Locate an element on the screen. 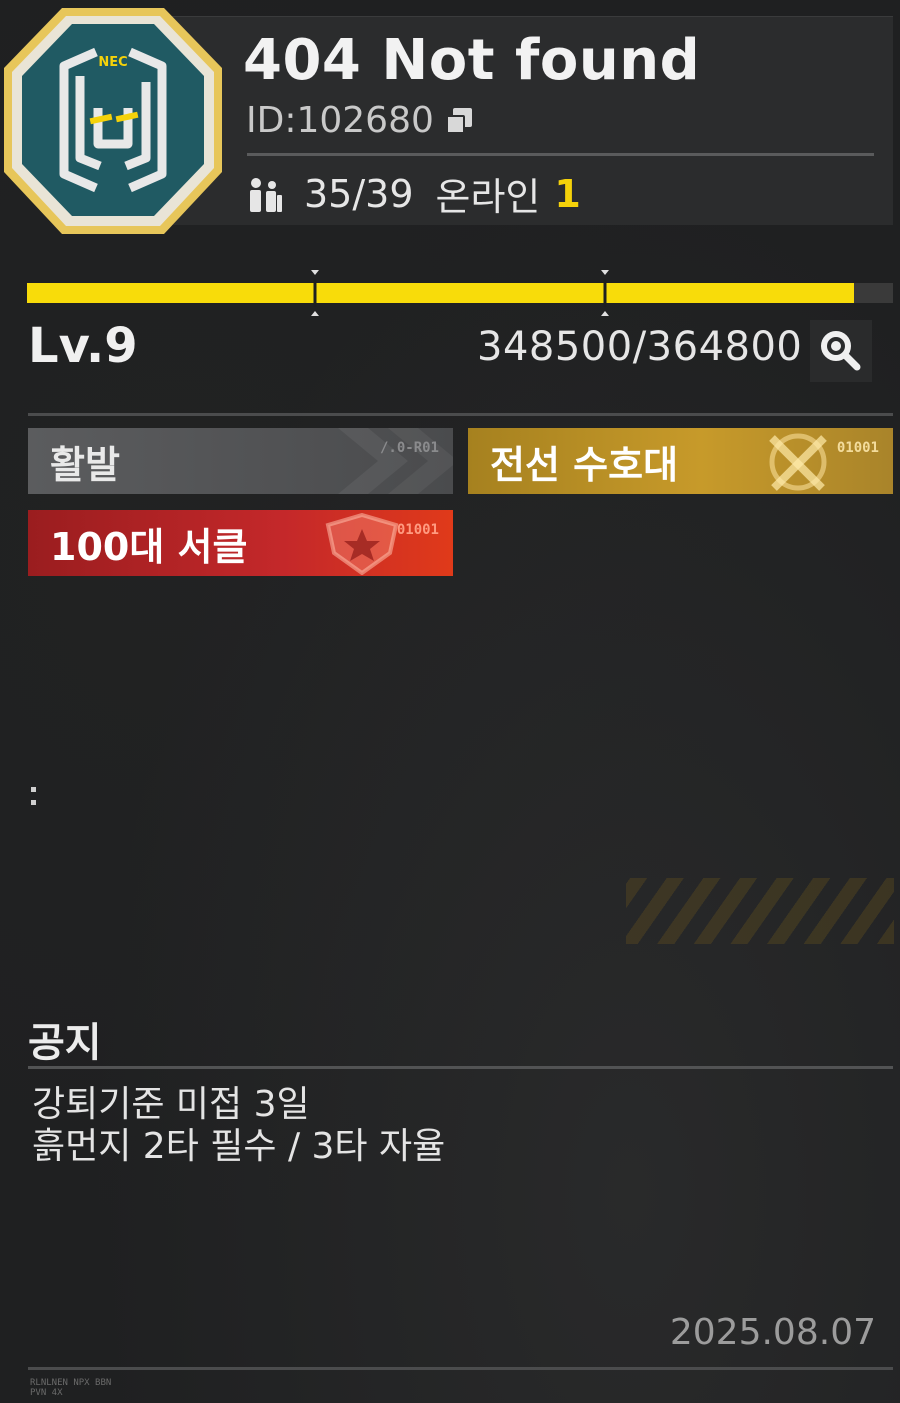 Image resolution: width=900 pixels, height=1403 pixels. search-icon is located at coordinates (841, 351).